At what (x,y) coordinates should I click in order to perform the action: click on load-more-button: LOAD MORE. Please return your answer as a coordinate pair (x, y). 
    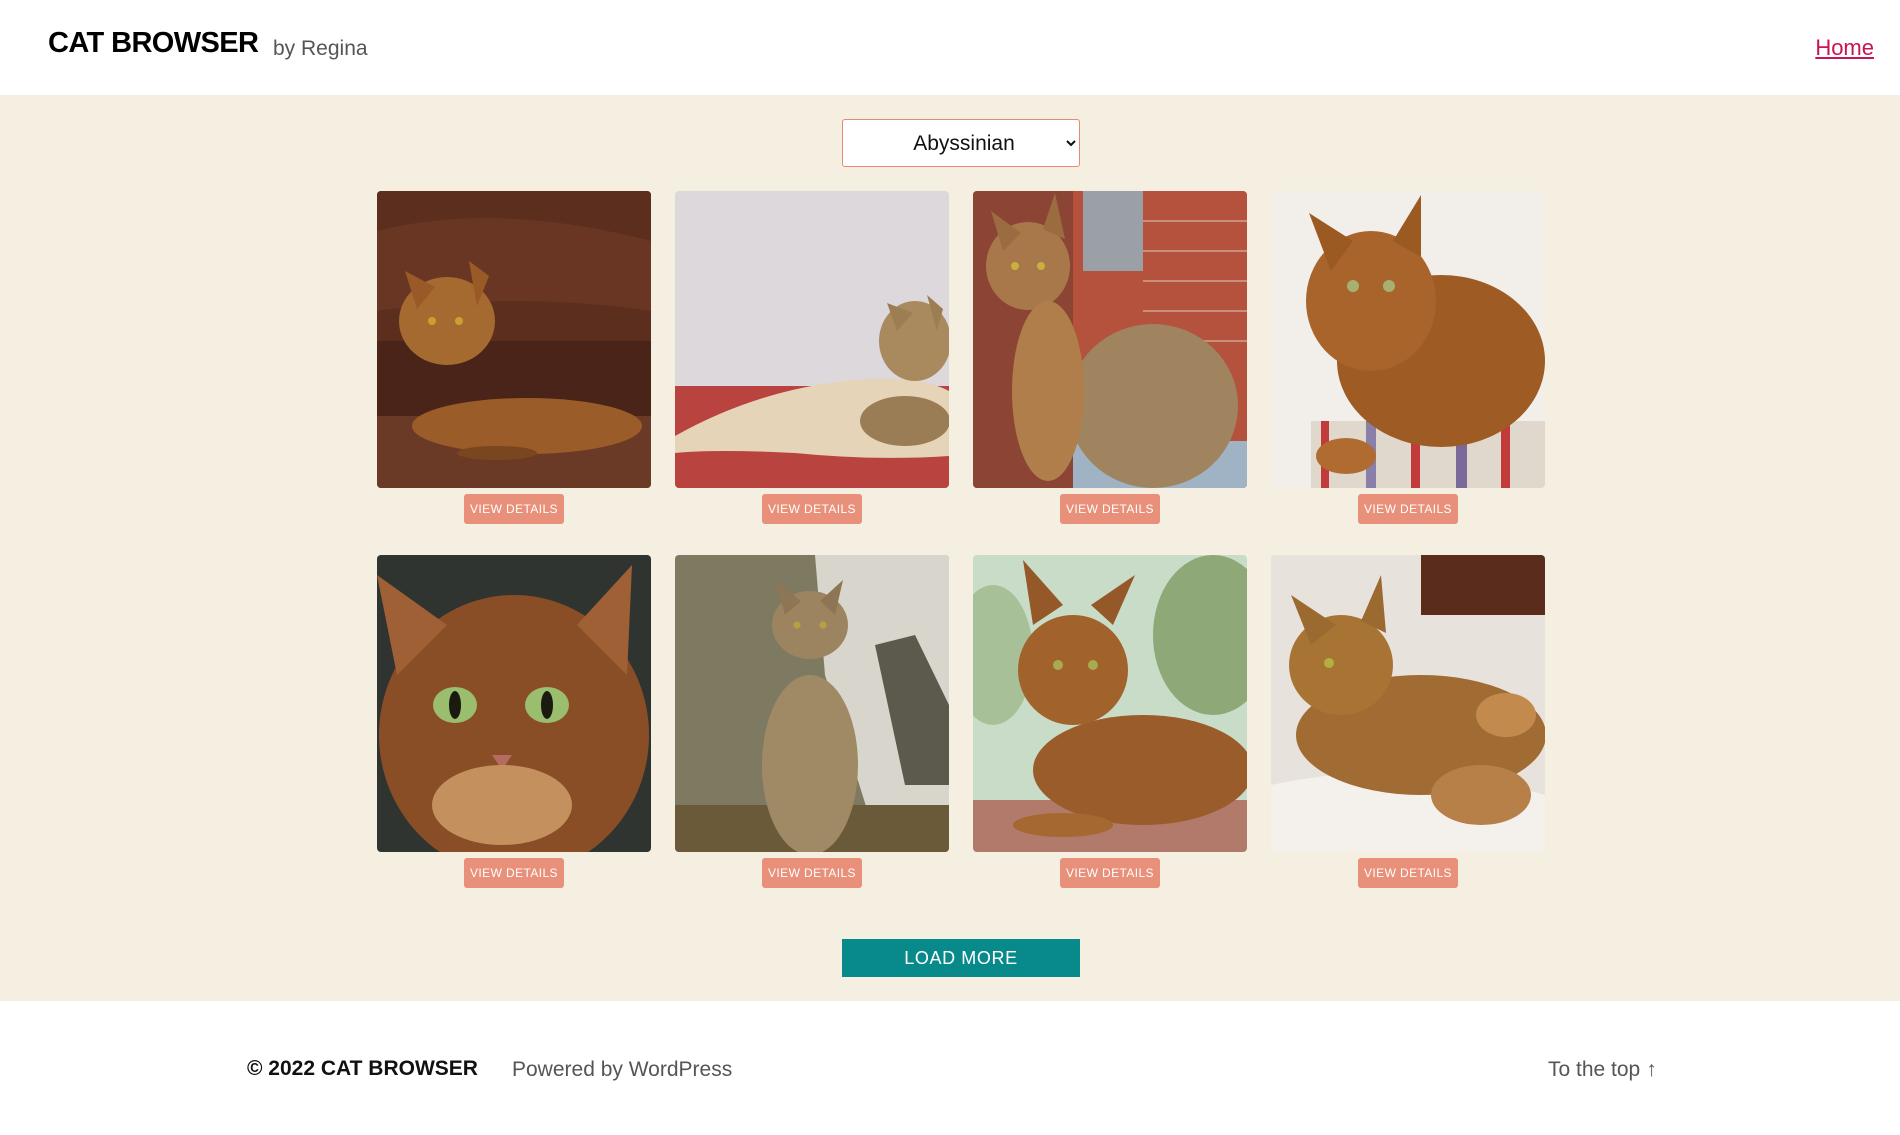
    Looking at the image, I should click on (961, 958).